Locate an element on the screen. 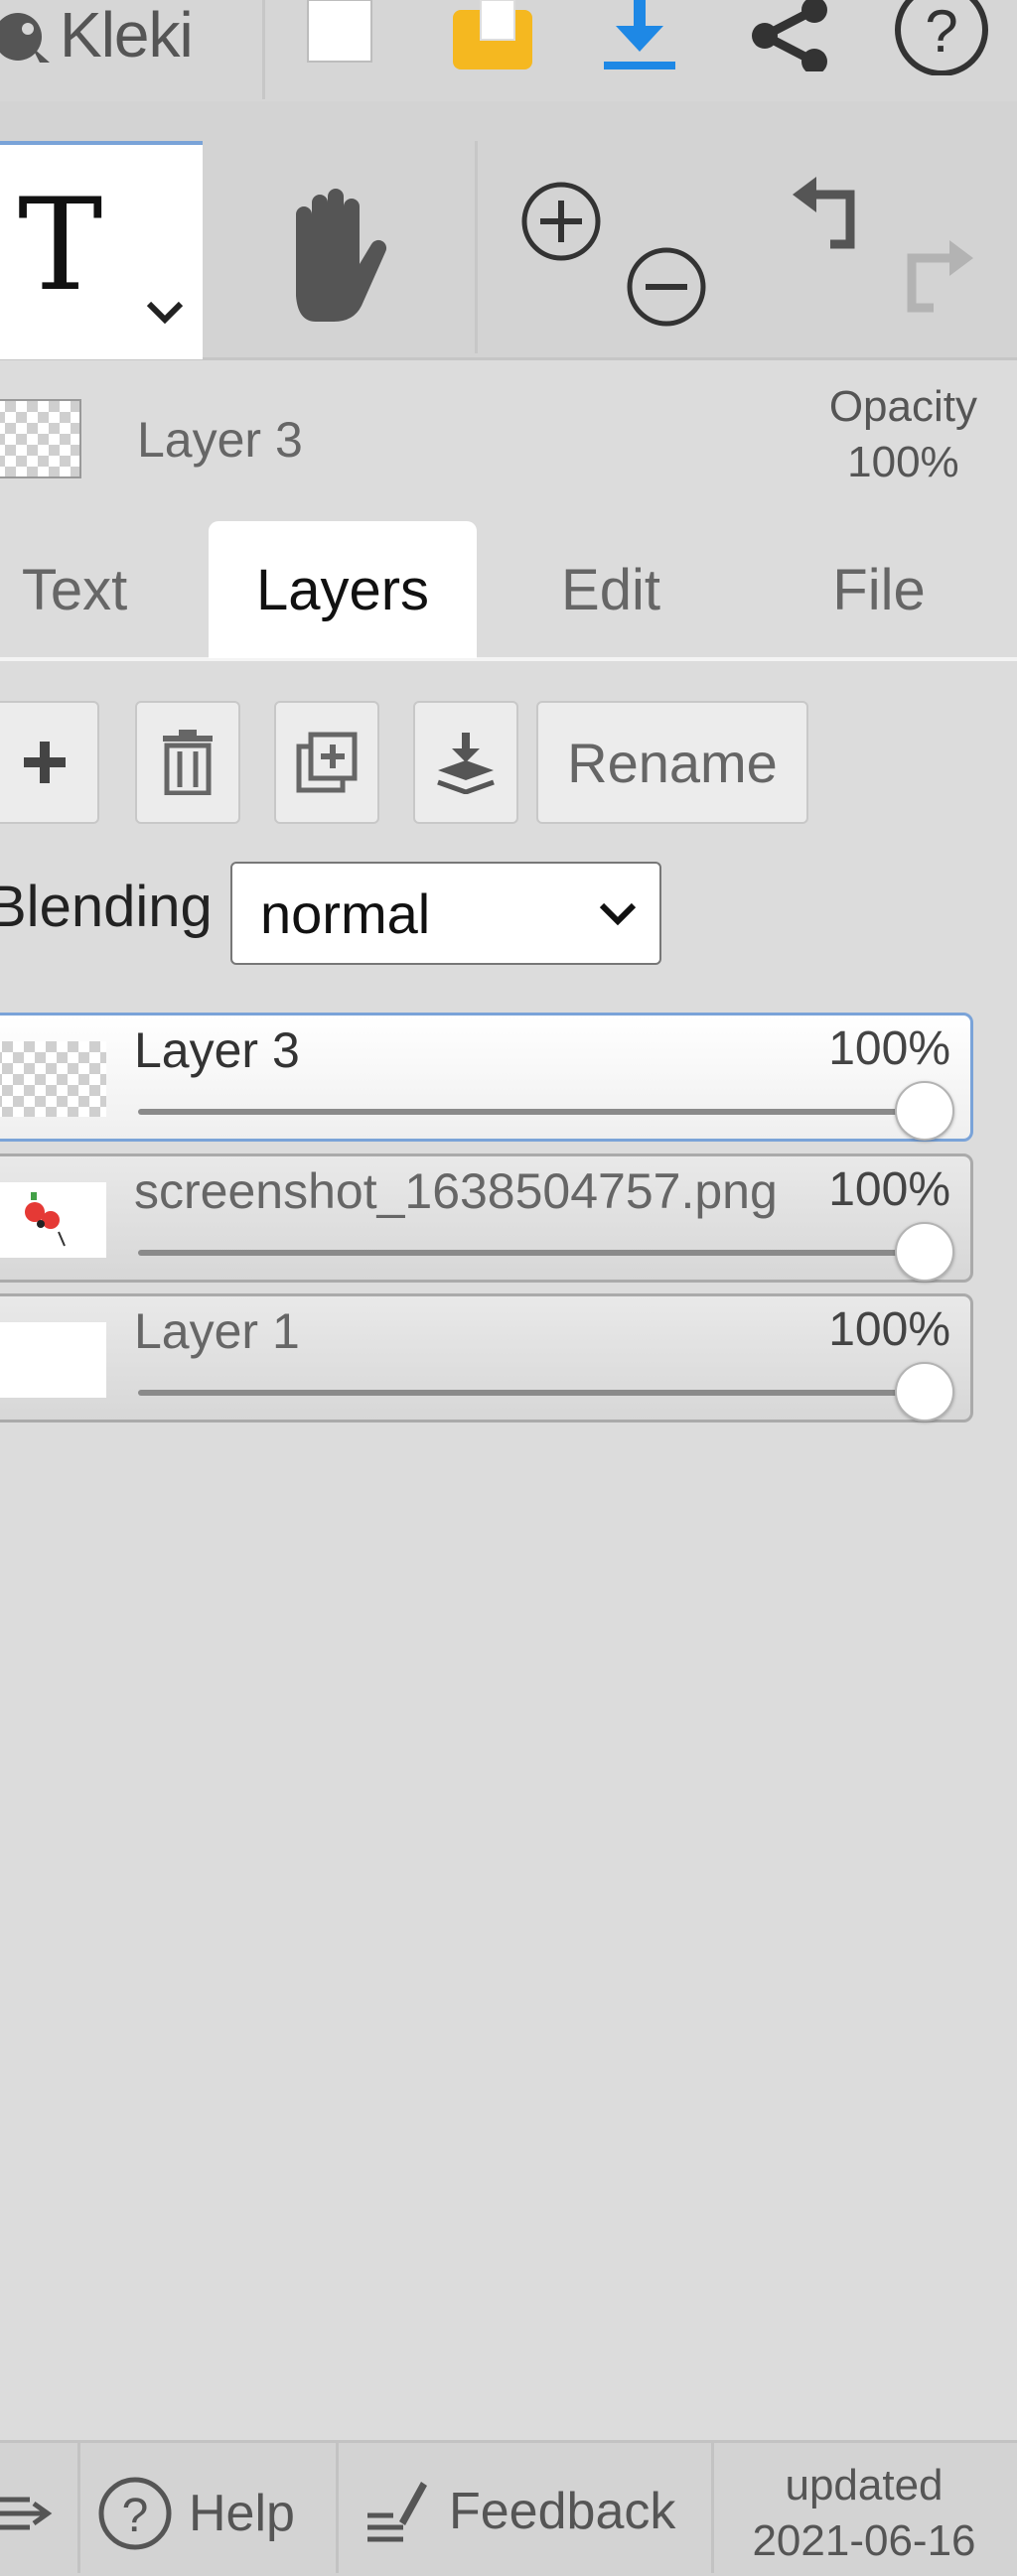 Image resolution: width=1017 pixels, height=2576 pixels. zoom-out-icon is located at coordinates (666, 289).